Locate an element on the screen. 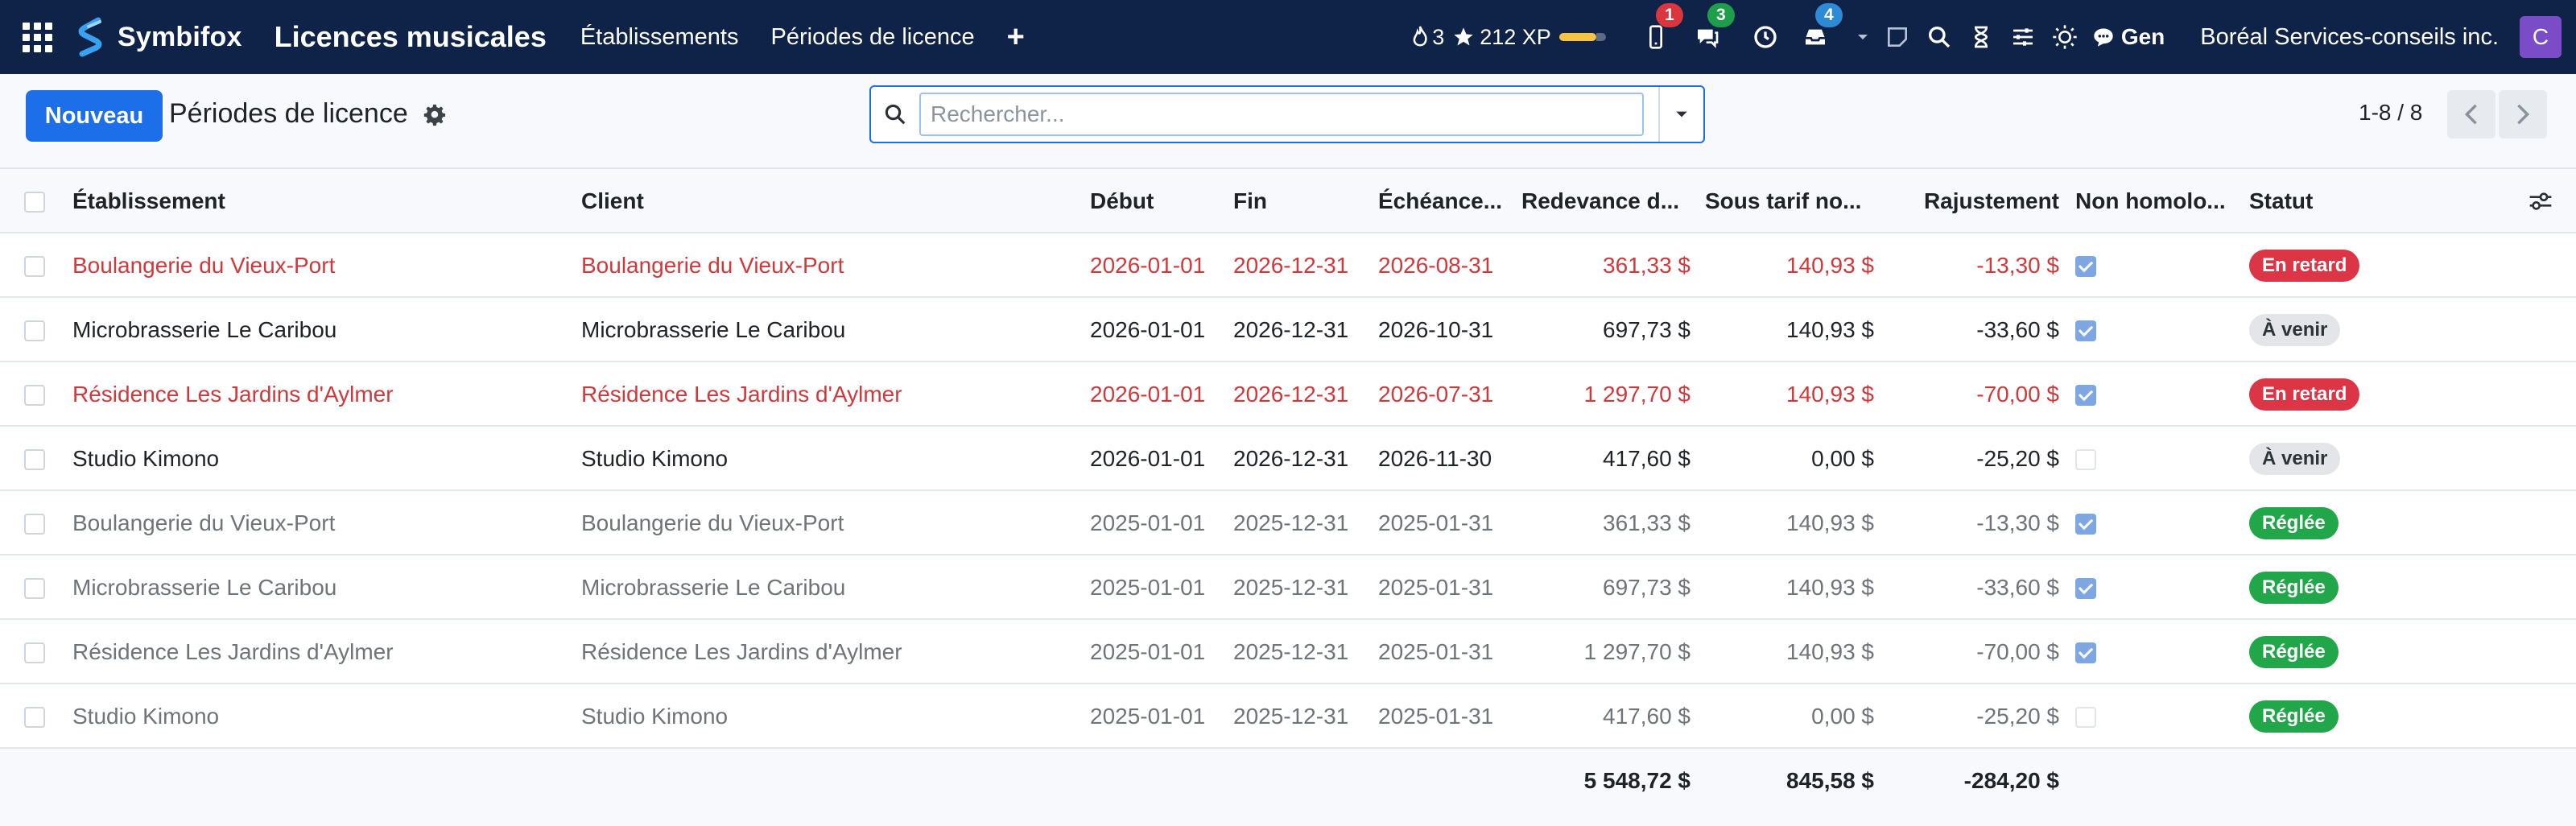 This screenshot has height=826, width=2576. nav-add-button: + is located at coordinates (1016, 37).